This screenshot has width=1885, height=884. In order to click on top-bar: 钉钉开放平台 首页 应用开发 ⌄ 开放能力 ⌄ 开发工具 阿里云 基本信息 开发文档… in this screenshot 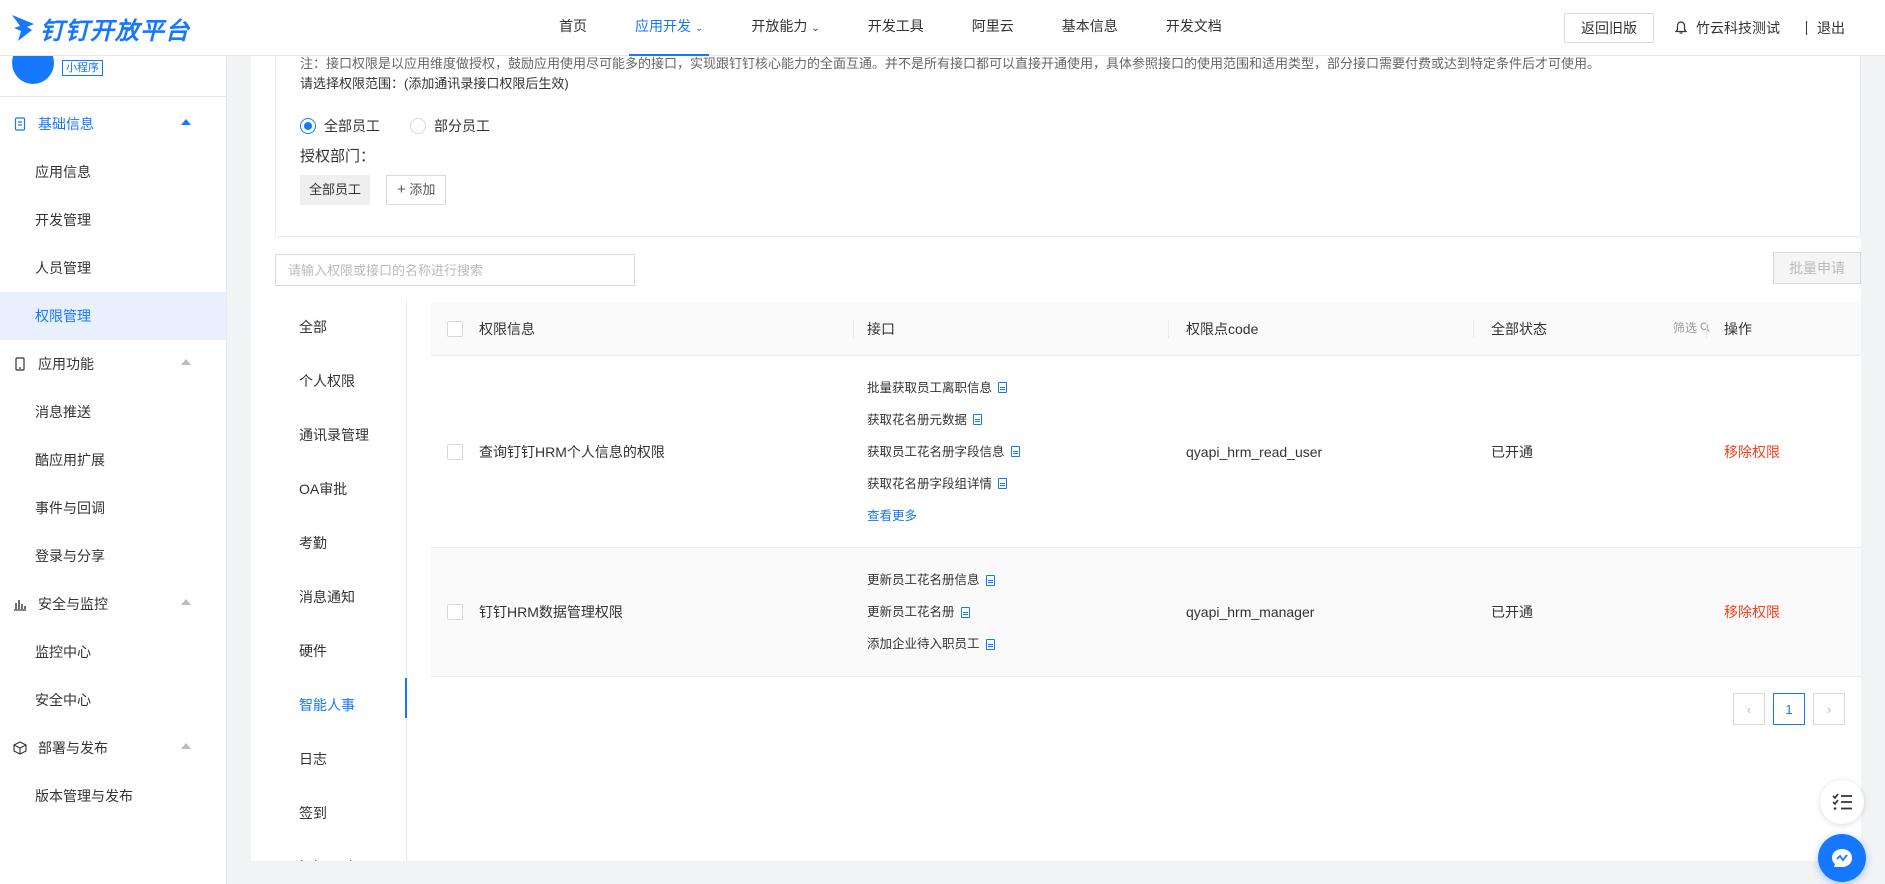, I will do `click(942, 28)`.